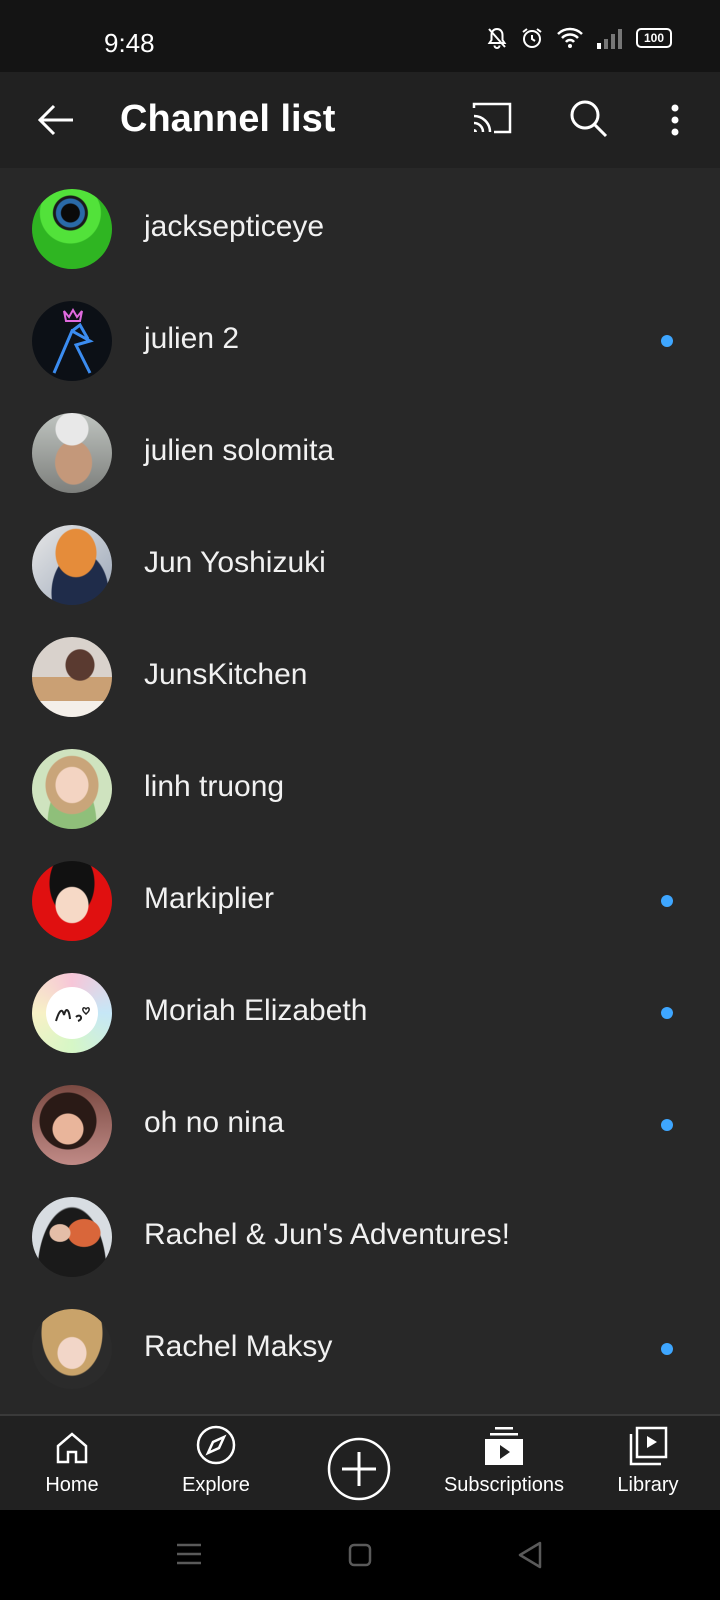 The width and height of the screenshot is (720, 1600). I want to click on recent-apps-button, so click(189, 1556).